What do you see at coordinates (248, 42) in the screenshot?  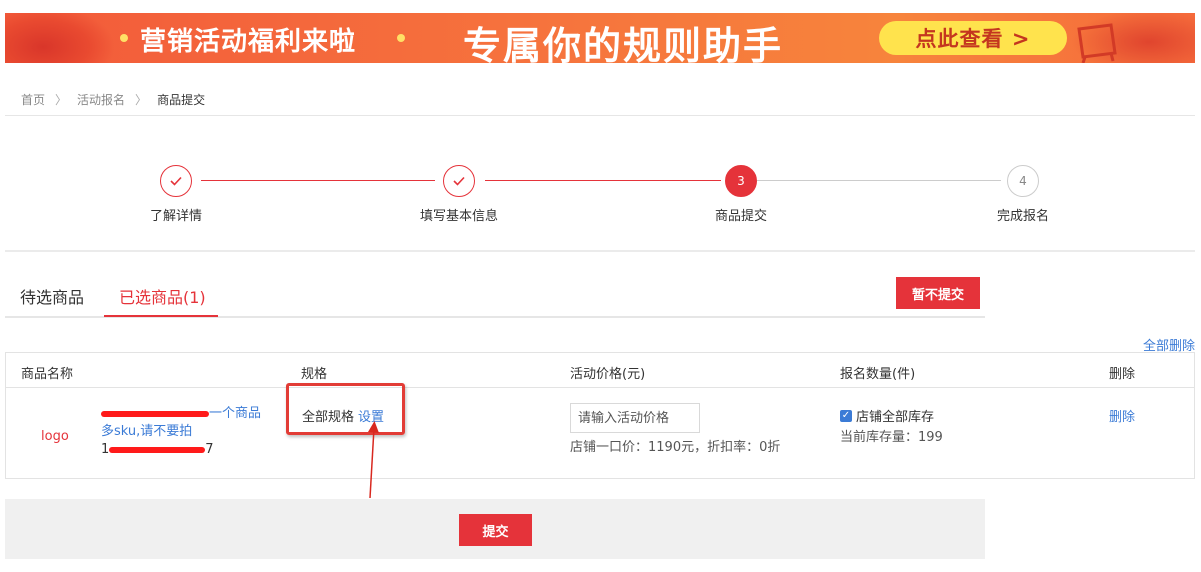 I see `banner-subtitle: 营销活动福利来啦` at bounding box center [248, 42].